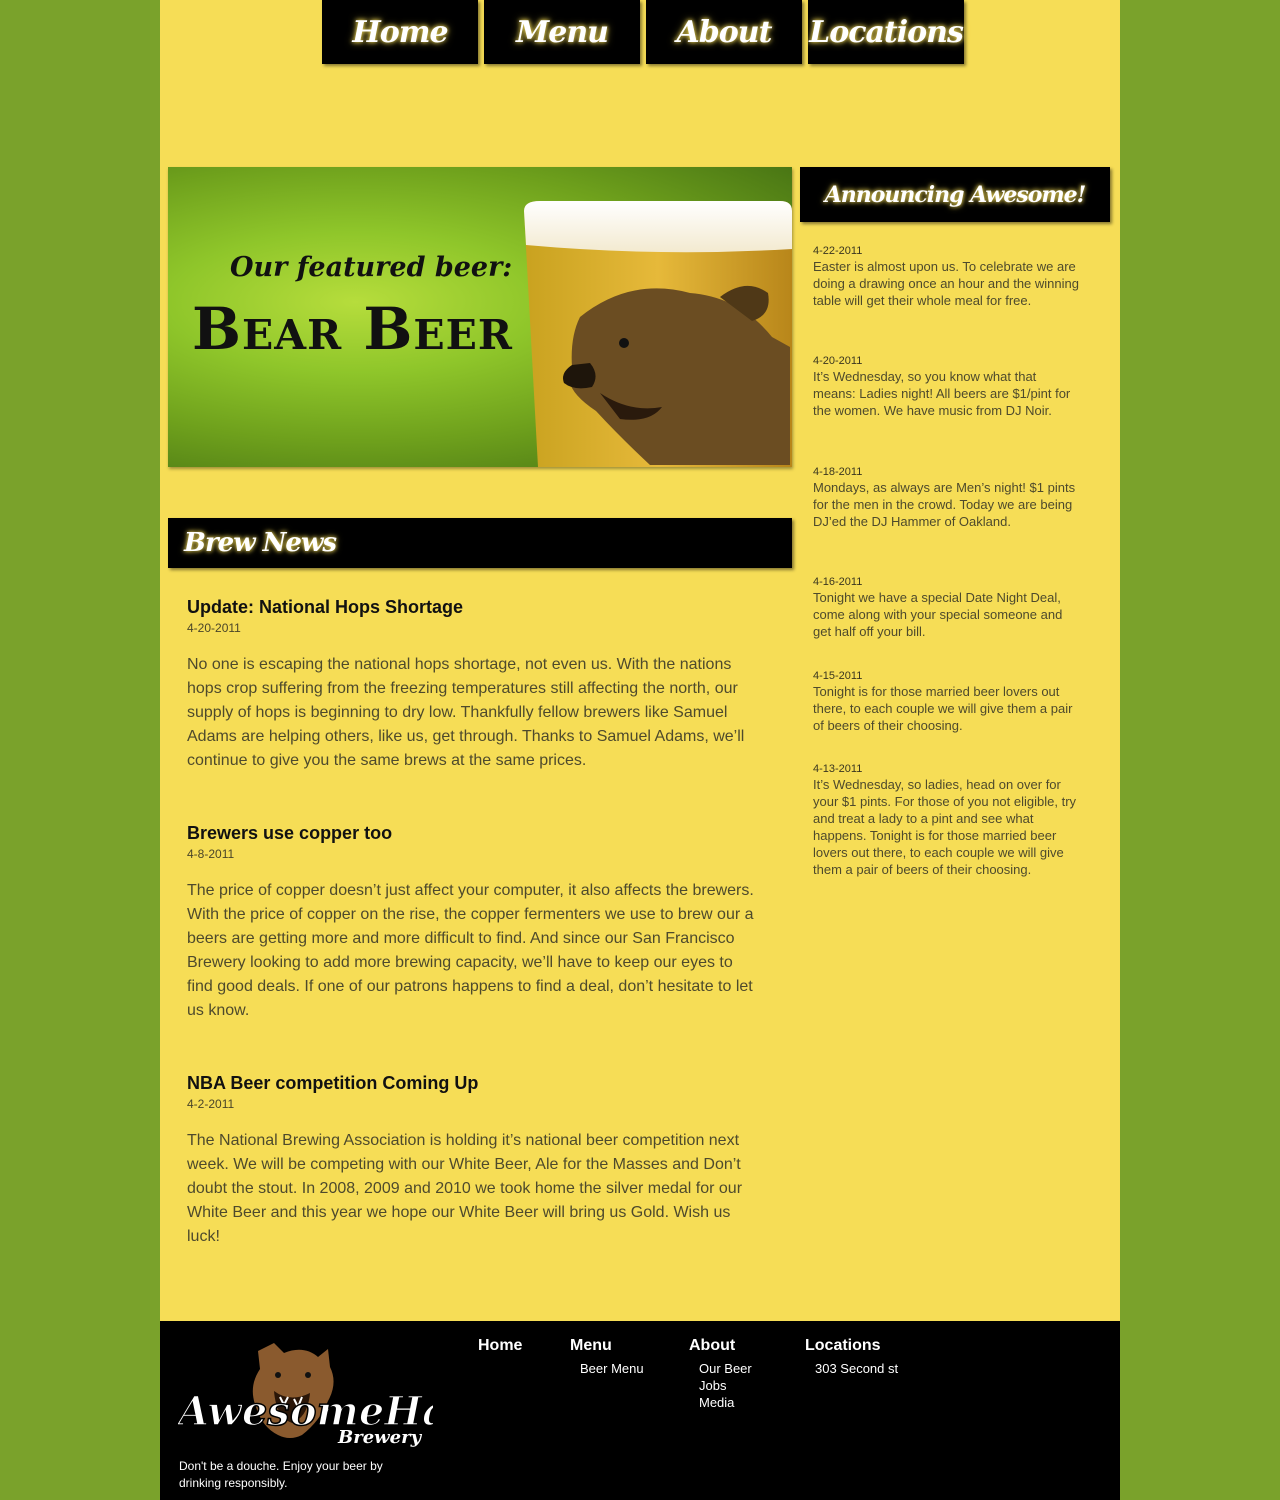 Image resolution: width=1280 pixels, height=1500 pixels. Describe the element at coordinates (607, 1357) in the screenshot. I see `footer-column-menu: Menu Beer Menu` at that location.